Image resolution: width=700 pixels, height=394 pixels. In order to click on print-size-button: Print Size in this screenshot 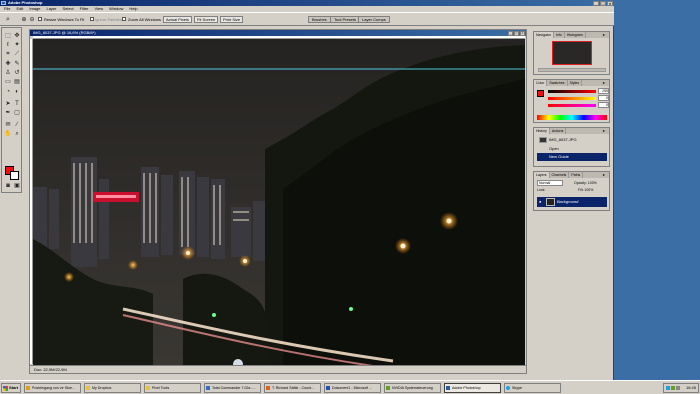, I will do `click(232, 19)`.